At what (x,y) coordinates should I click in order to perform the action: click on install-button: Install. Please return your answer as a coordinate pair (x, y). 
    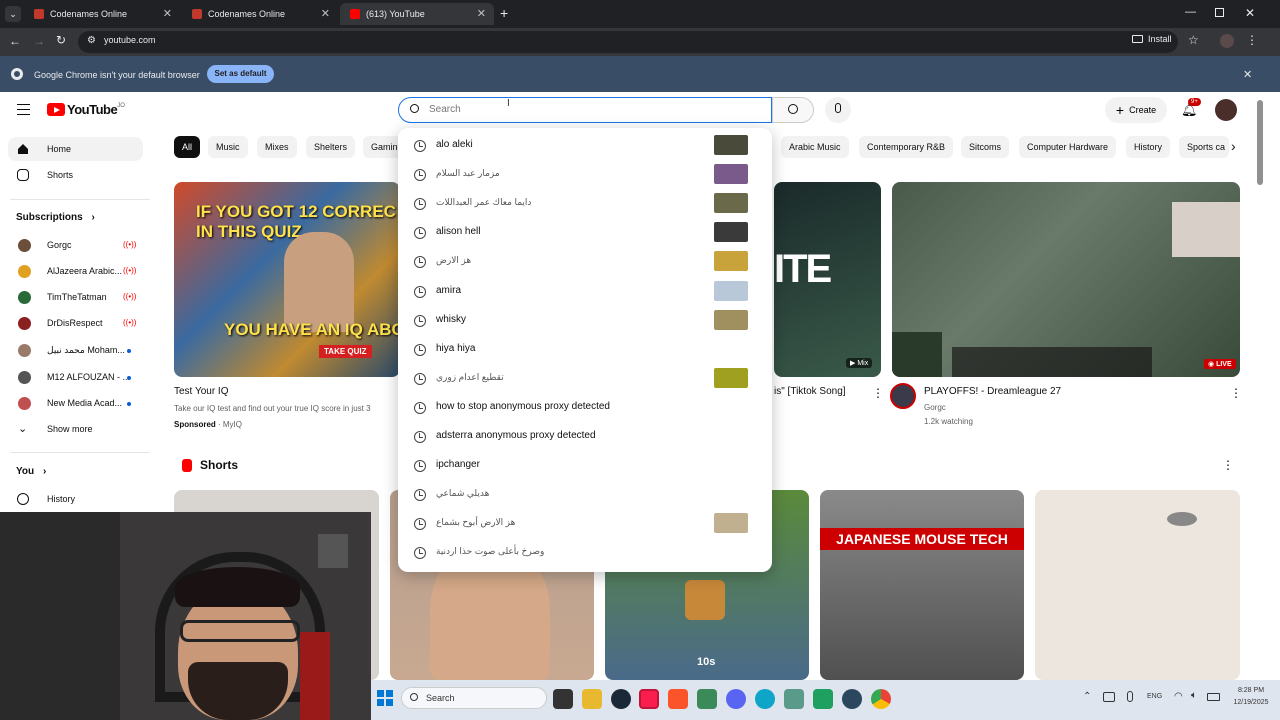
    Looking at the image, I should click on (1152, 39).